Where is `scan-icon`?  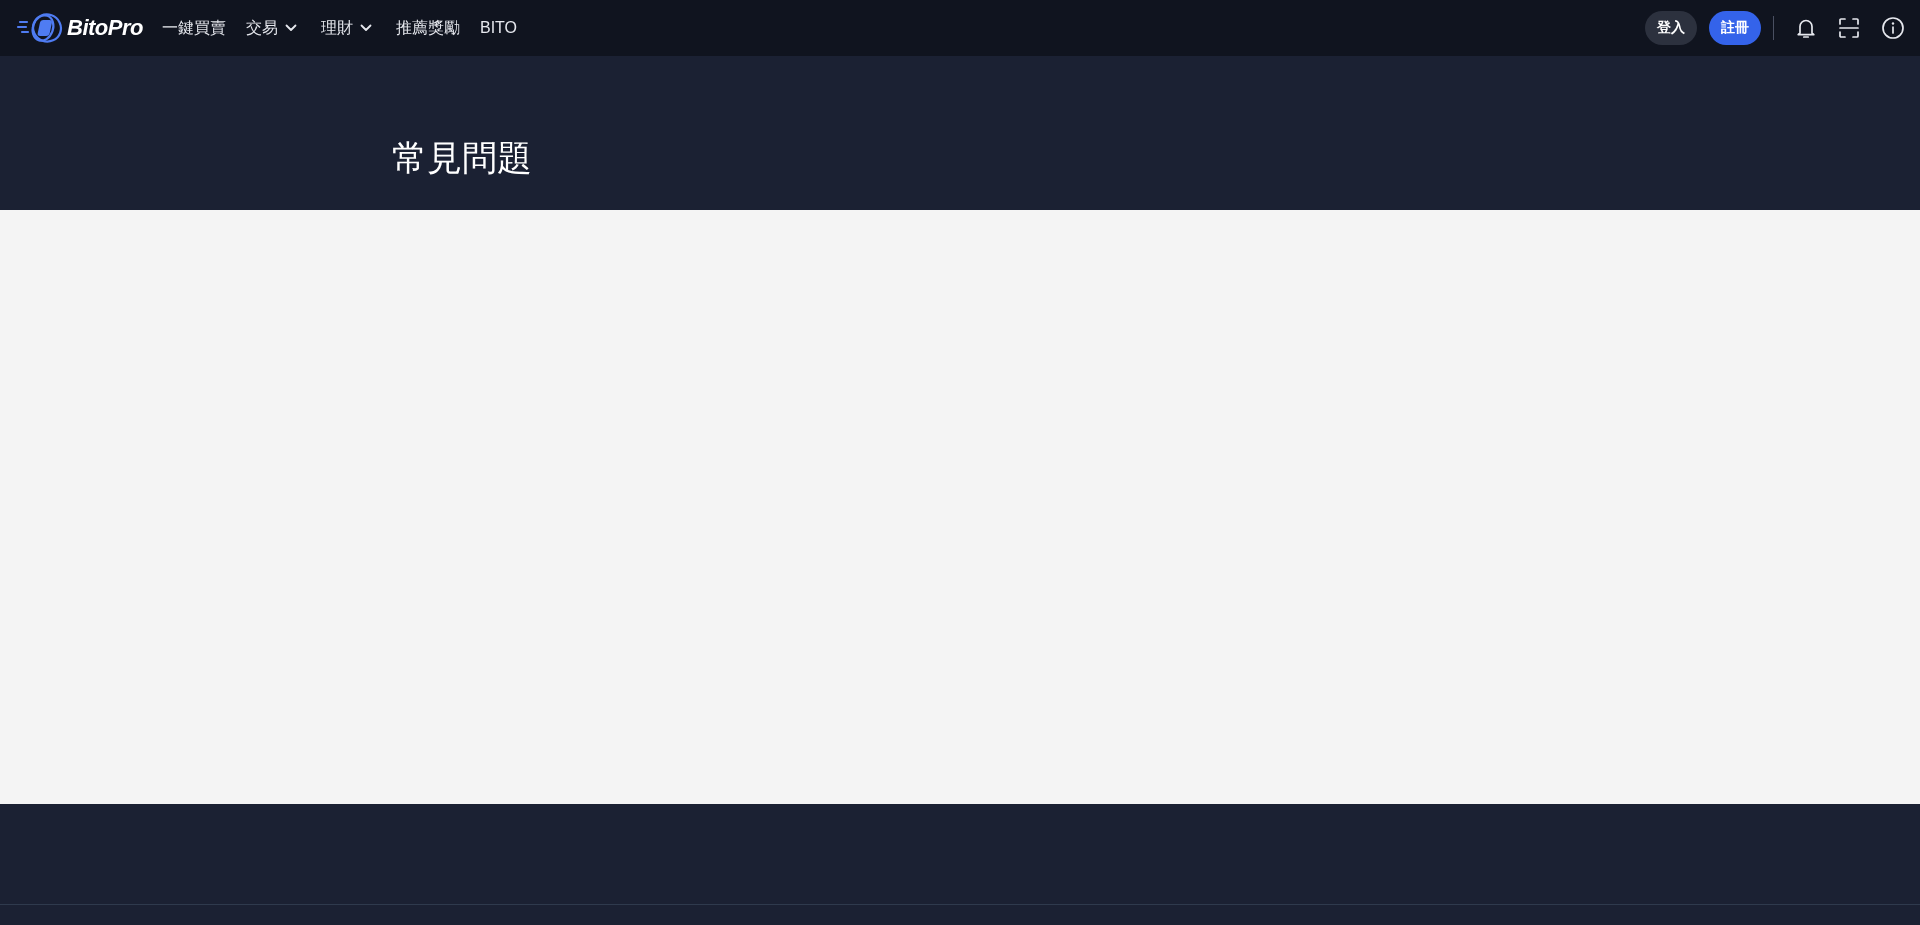 scan-icon is located at coordinates (1849, 28).